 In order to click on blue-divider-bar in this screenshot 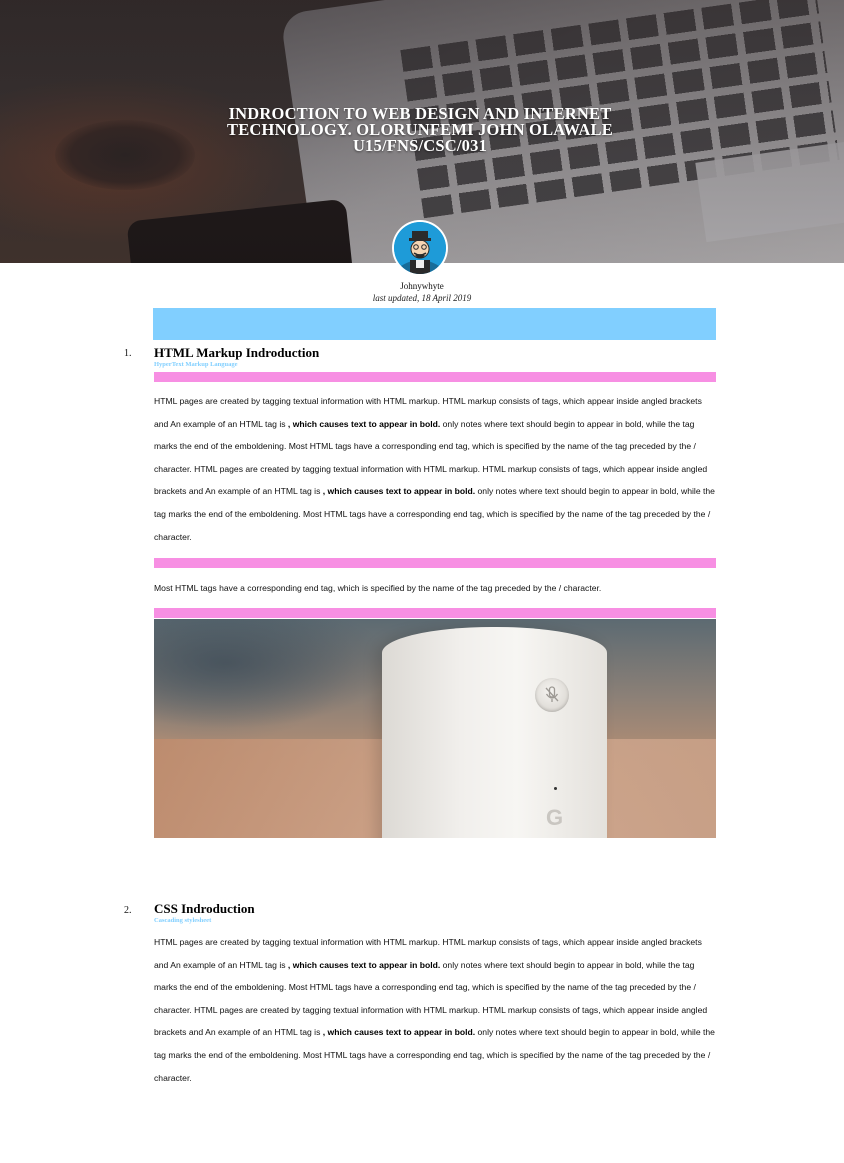, I will do `click(434, 324)`.